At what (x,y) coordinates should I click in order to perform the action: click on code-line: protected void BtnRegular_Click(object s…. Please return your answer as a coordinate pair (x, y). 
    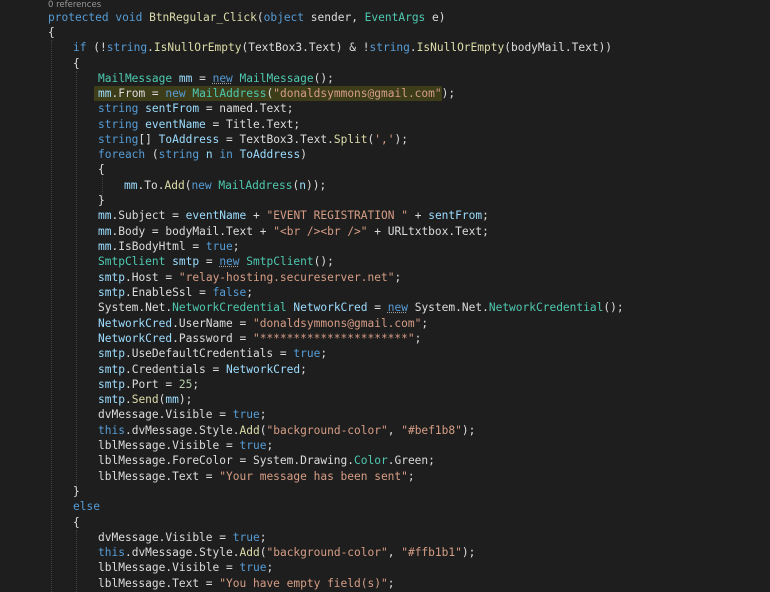
    Looking at the image, I should click on (247, 17).